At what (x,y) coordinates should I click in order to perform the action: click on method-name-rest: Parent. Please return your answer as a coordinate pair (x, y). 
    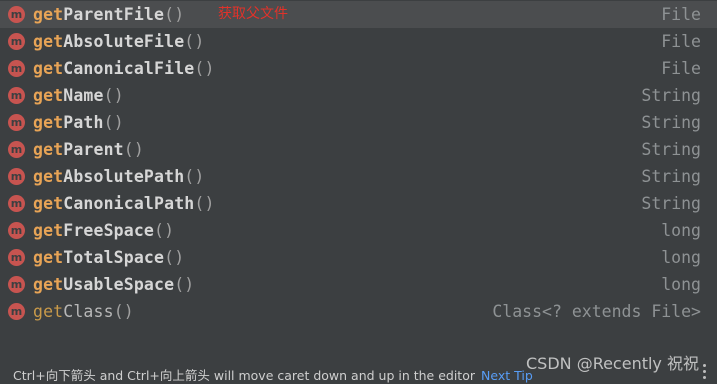
    Looking at the image, I should click on (93, 149).